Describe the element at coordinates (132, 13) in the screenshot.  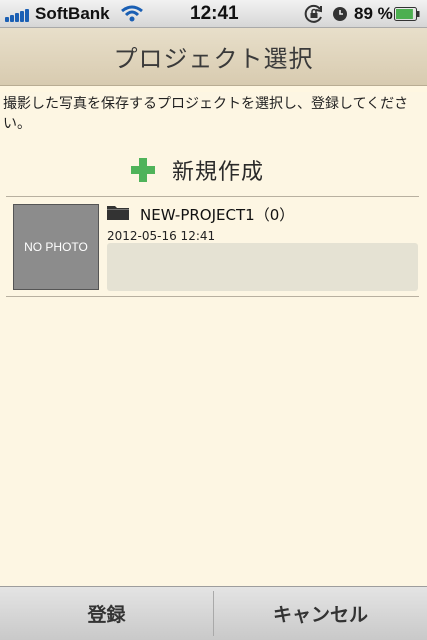
I see `wifi-icon` at that location.